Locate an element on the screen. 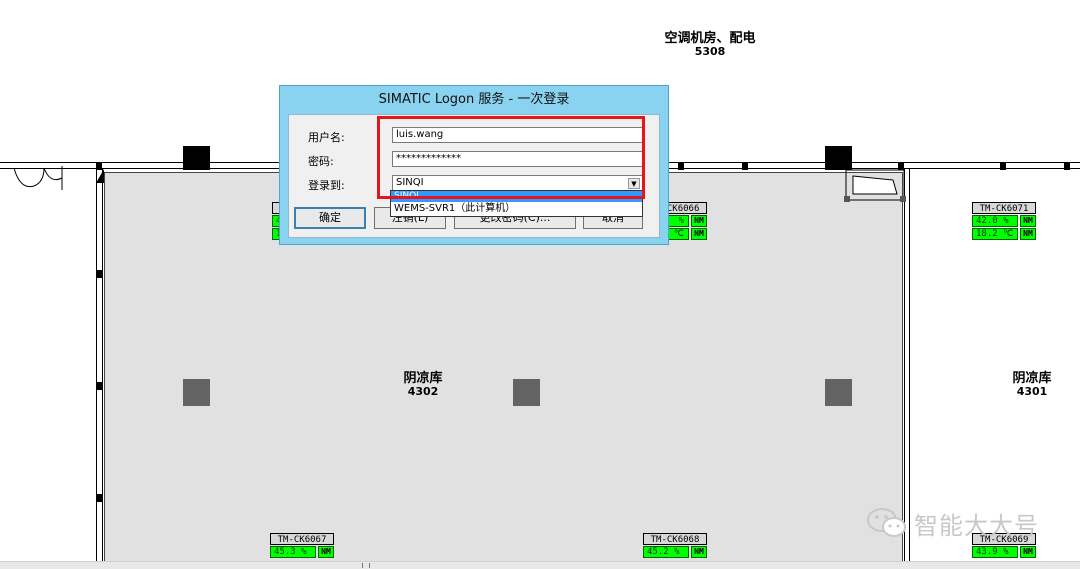  sensor-humidity: 45.2 % is located at coordinates (666, 552).